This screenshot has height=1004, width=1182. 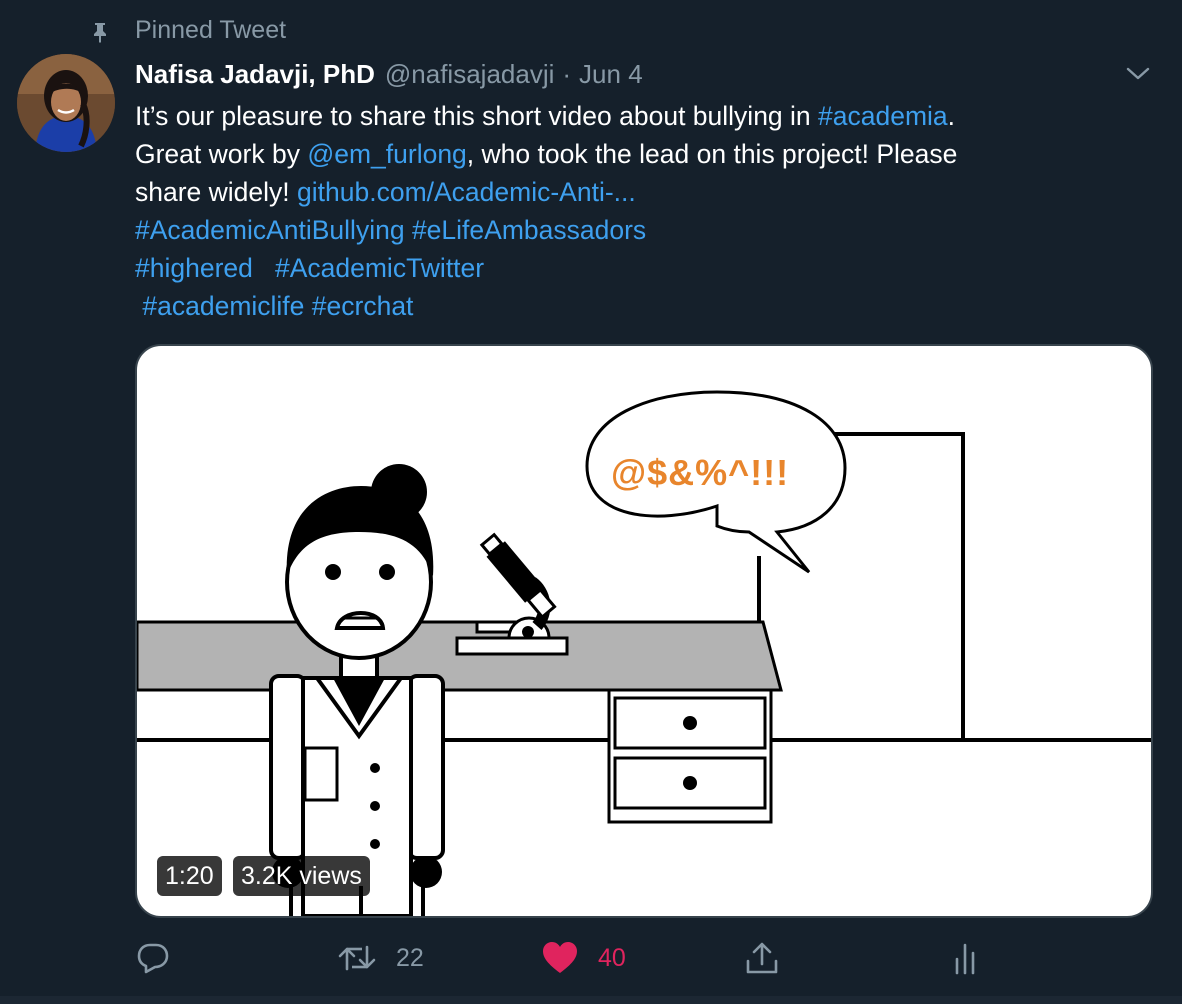 I want to click on reply-icon, so click(x=153, y=958).